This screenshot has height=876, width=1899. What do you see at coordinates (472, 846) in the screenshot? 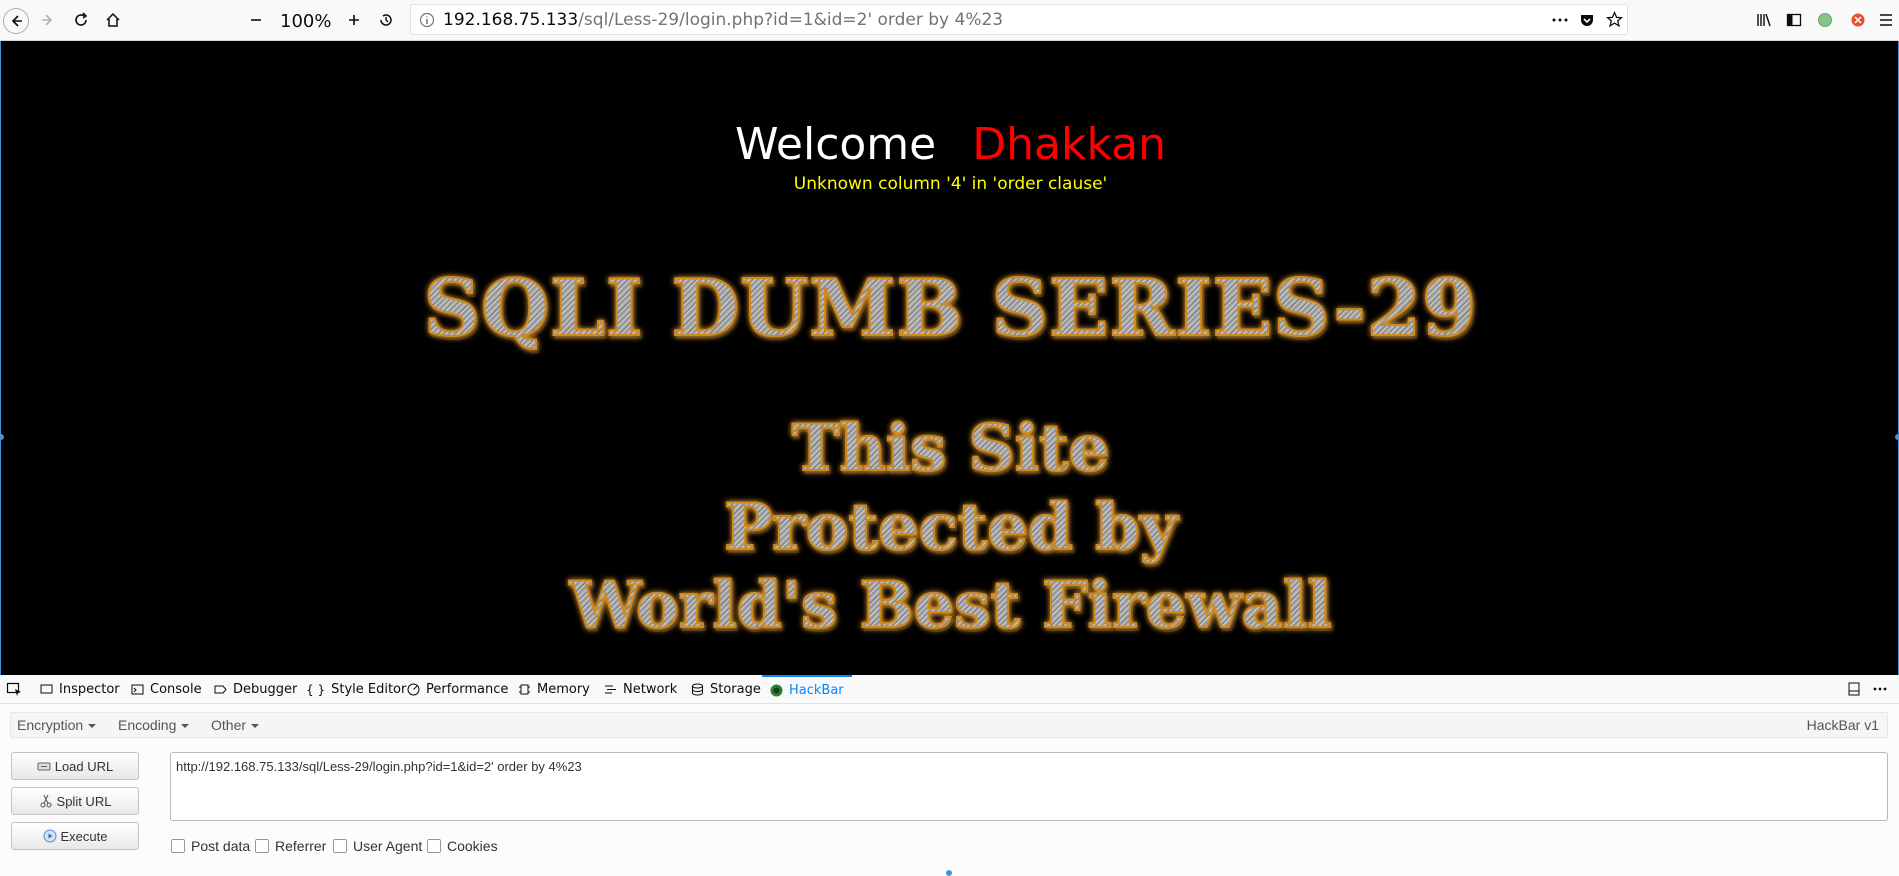
I see `checkbox-label: Cookies` at bounding box center [472, 846].